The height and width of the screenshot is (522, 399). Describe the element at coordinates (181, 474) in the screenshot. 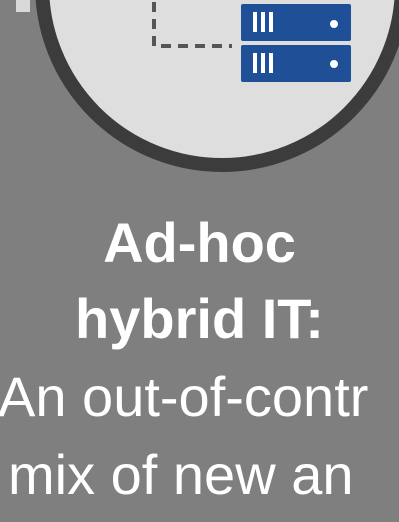

I see `subtitle-line-2: mix of new an` at that location.